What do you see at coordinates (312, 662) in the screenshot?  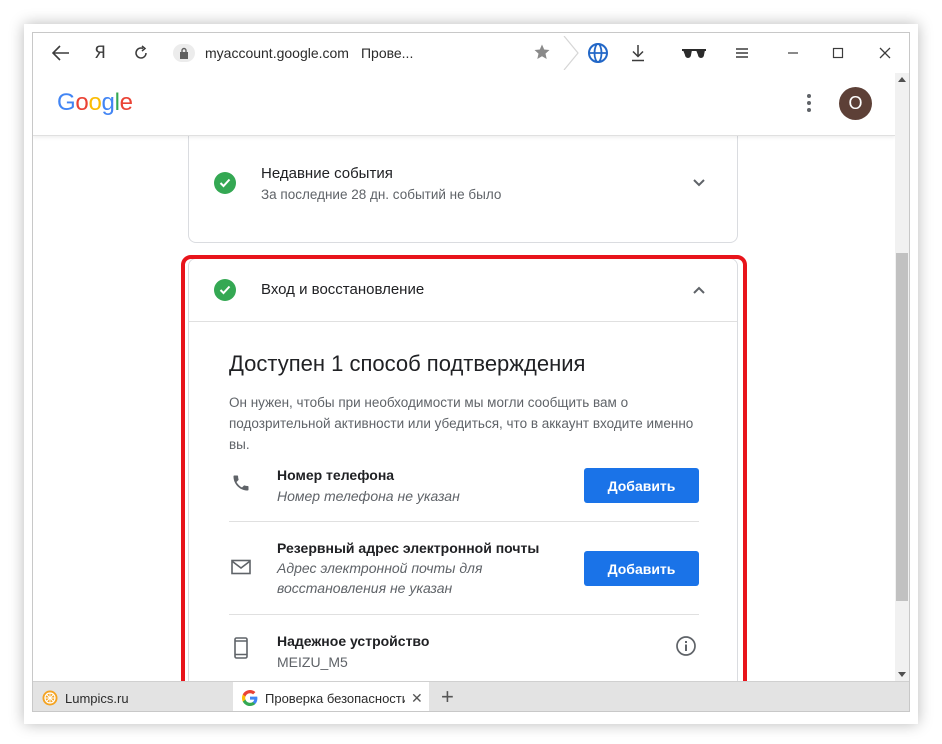 I see `device-item-subtitle: MEIZU_M5` at bounding box center [312, 662].